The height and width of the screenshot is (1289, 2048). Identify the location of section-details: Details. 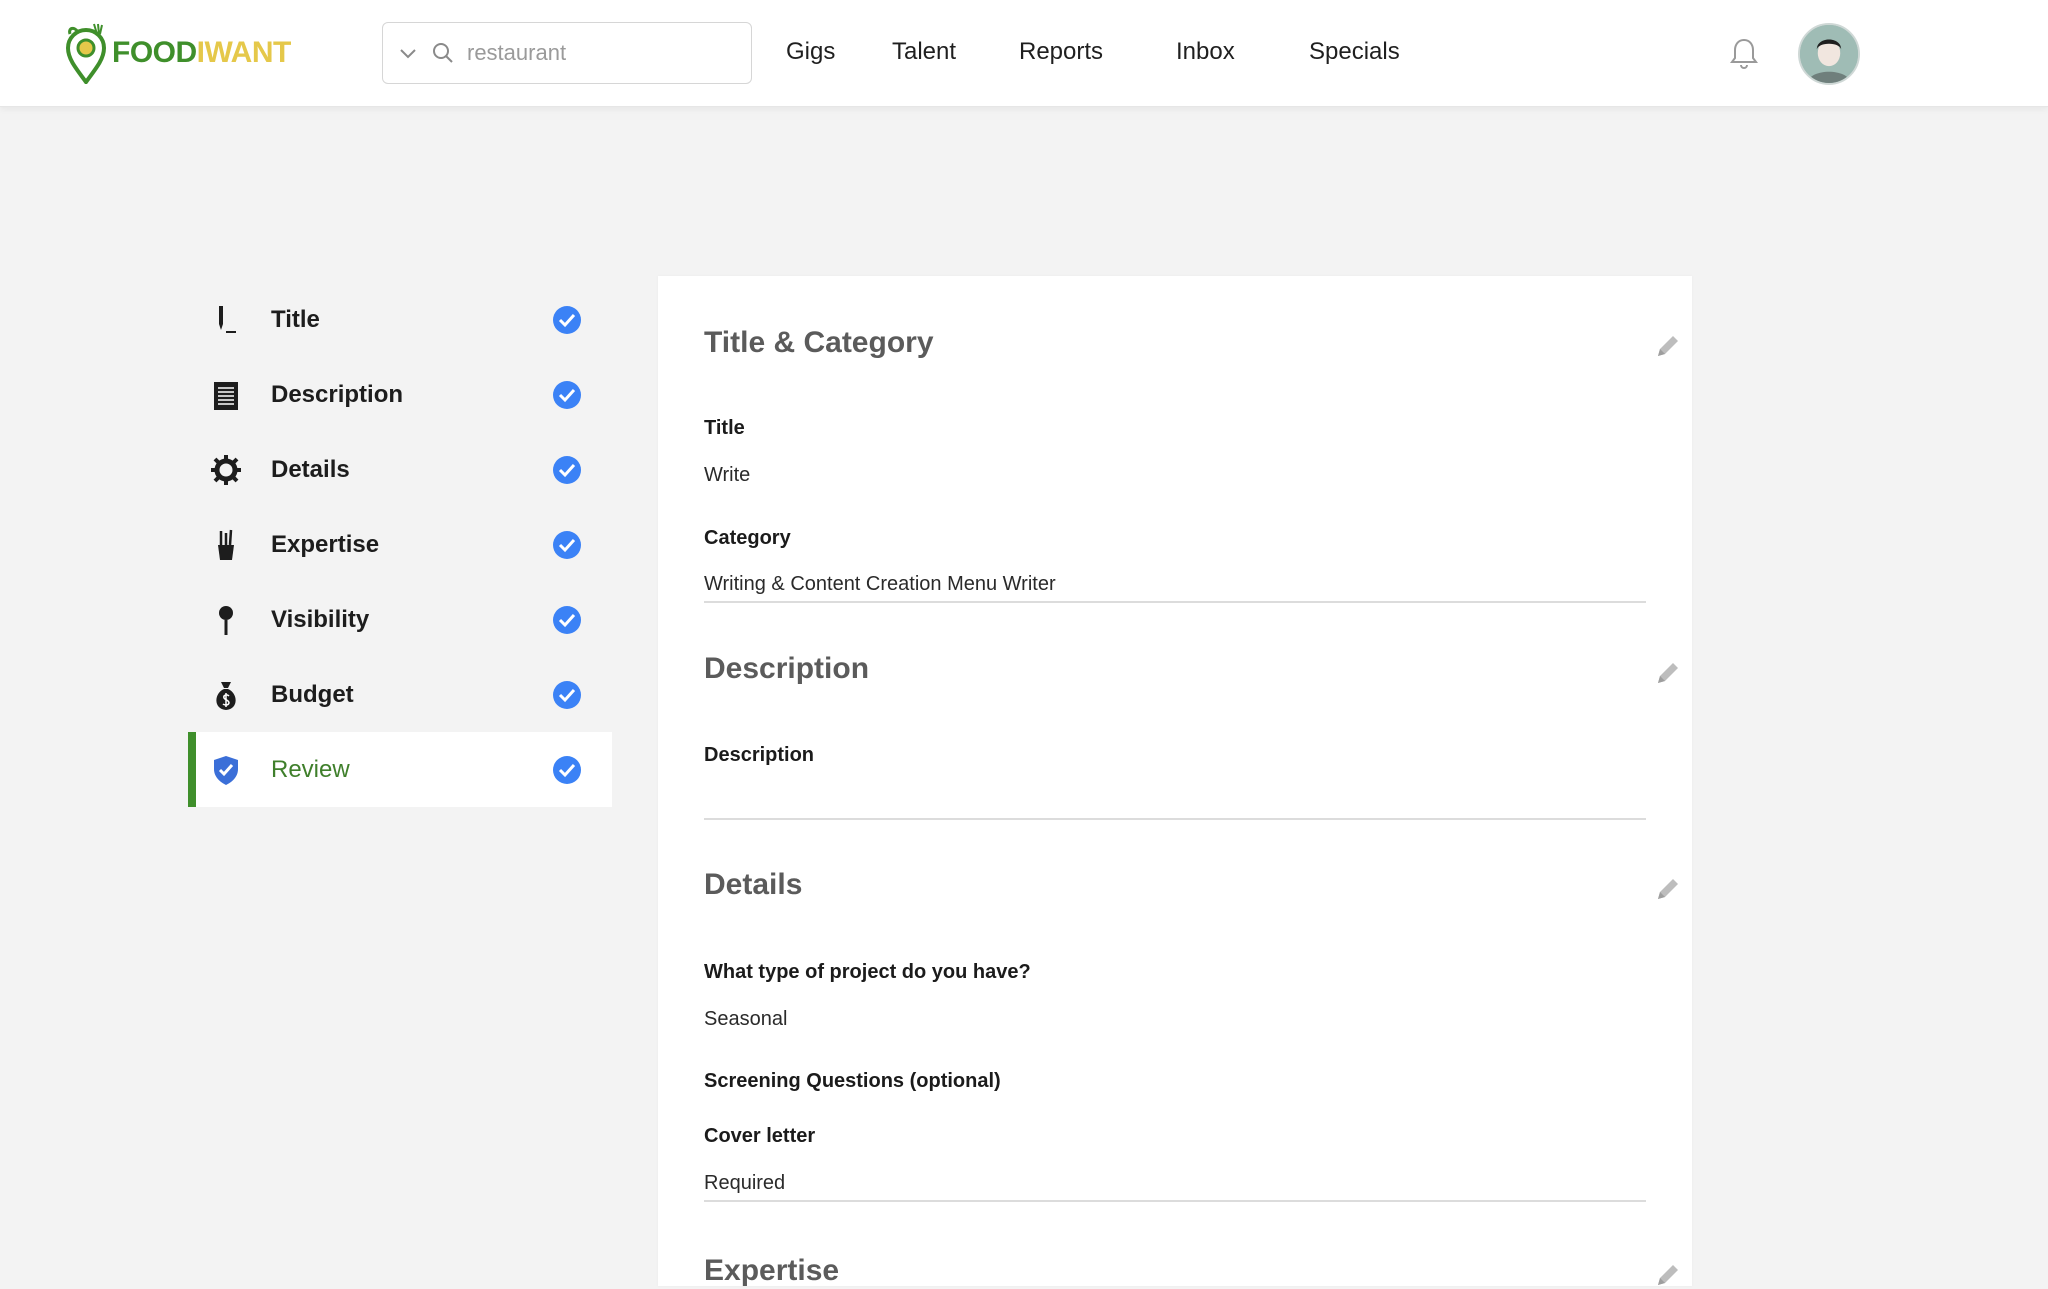
(1175, 885).